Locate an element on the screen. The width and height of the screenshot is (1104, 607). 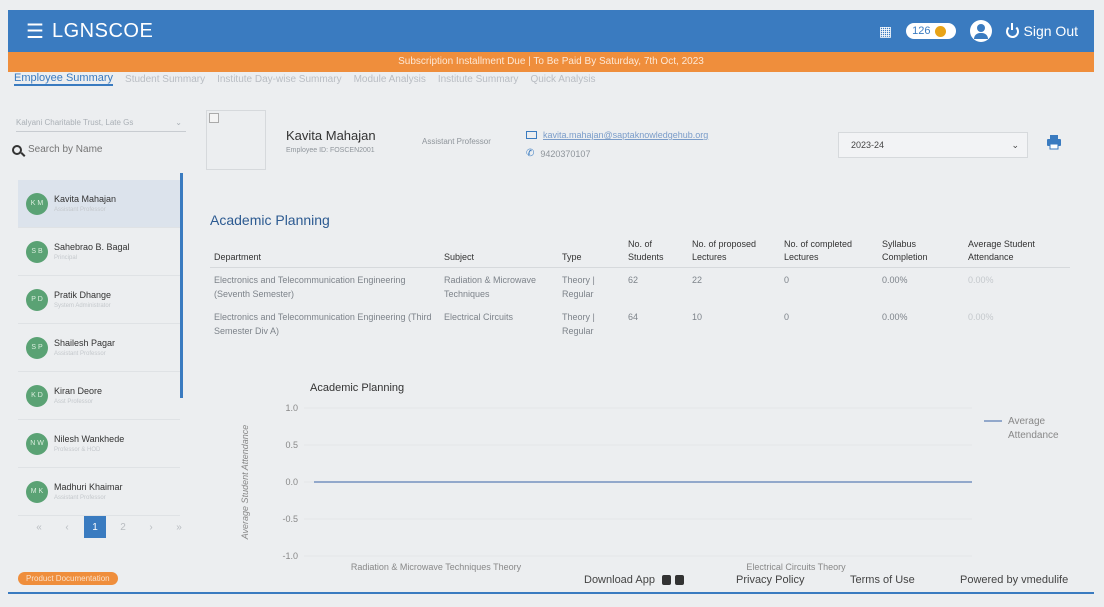
employee-list-item: K M Kavita Mahajan Assistant Professor is located at coordinates (99, 204).